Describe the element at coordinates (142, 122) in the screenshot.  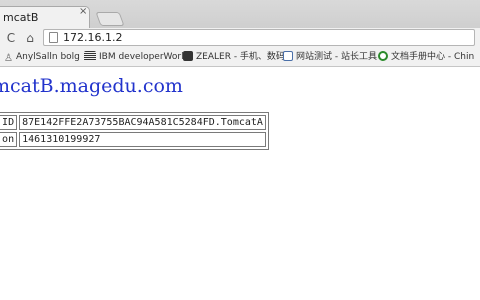
I see `session-id-value: 87E142FFE2A73755BAC94A581C5284FD.TomcatA` at that location.